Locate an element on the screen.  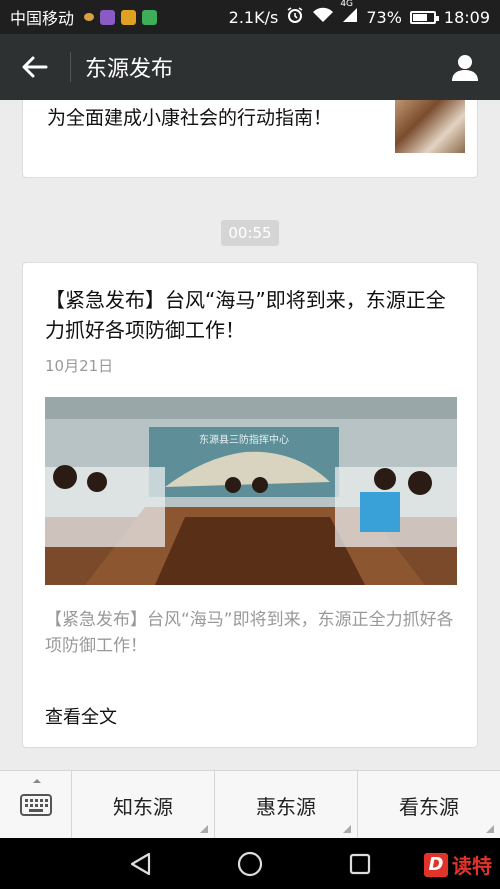
previous-article-card: 【聚焦东源党代会】让县委工作报告成为全面建成小康社会的行动指南！ is located at coordinates (250, 139).